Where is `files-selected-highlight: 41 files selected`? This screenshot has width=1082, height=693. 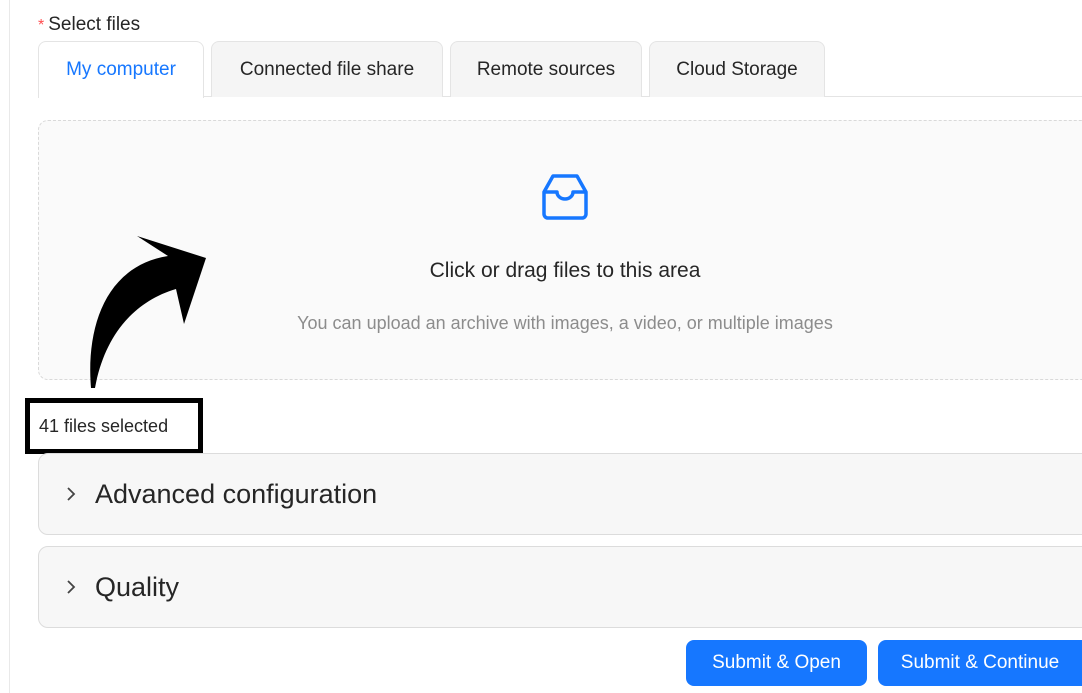 files-selected-highlight: 41 files selected is located at coordinates (114, 426).